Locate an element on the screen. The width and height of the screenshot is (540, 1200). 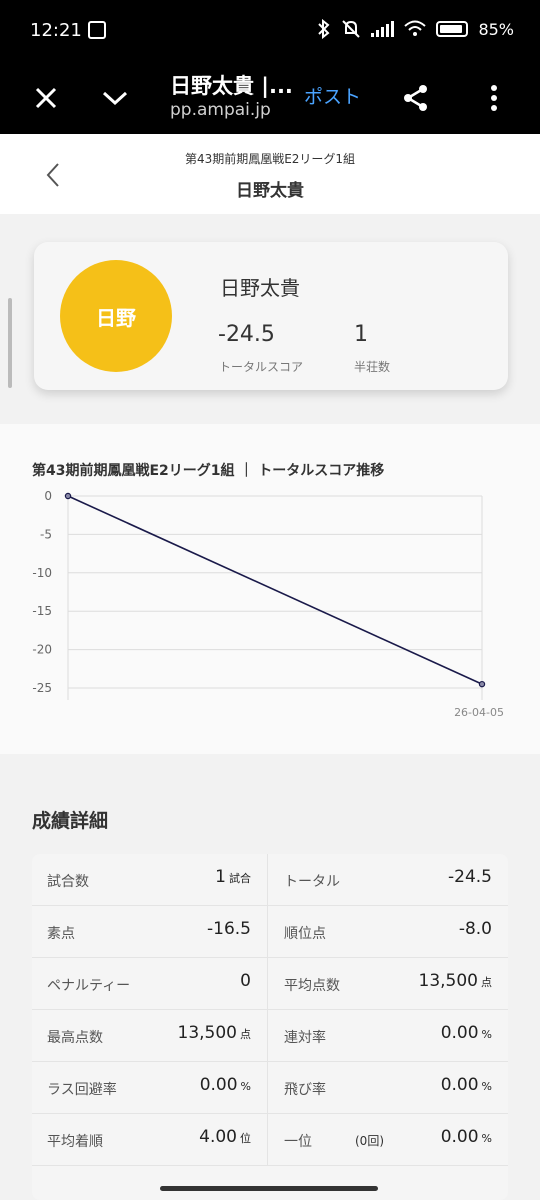
stat-label: ペナルティー is located at coordinates (89, 986).